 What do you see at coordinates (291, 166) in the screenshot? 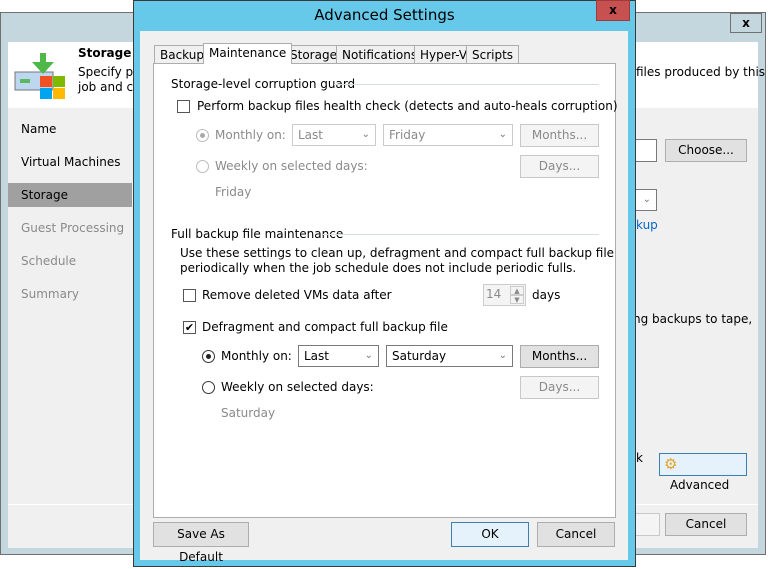
I see `corruption-weekly-label: Weekly on selected days:` at bounding box center [291, 166].